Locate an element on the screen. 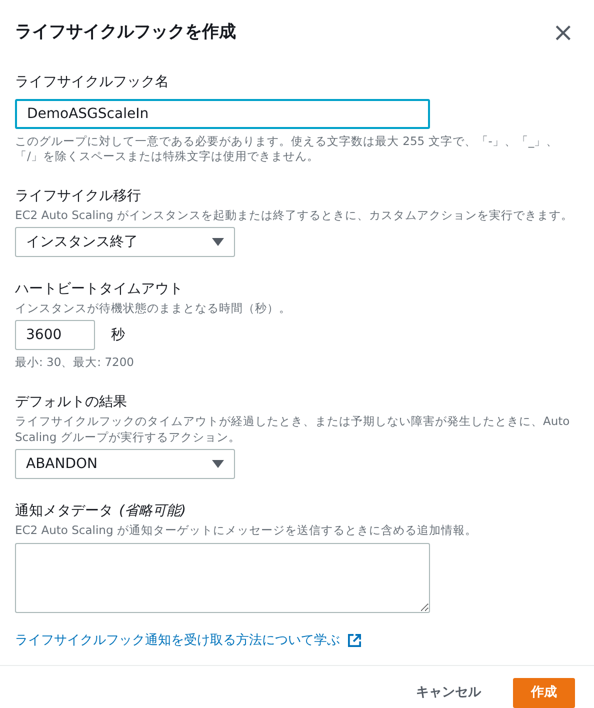  field-description: インスタンスが待機状態のままとなる時間（秒）。 is located at coordinates (153, 308).